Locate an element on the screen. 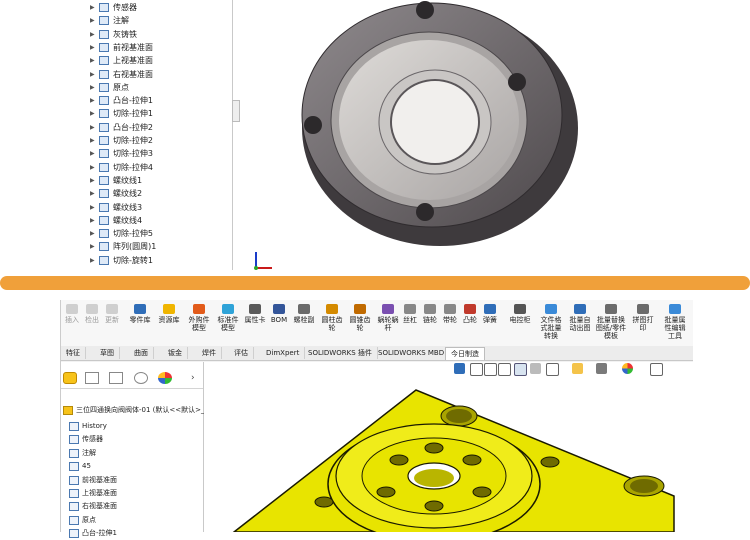  feature-tree-item-label: 45 is located at coordinates (86, 466).